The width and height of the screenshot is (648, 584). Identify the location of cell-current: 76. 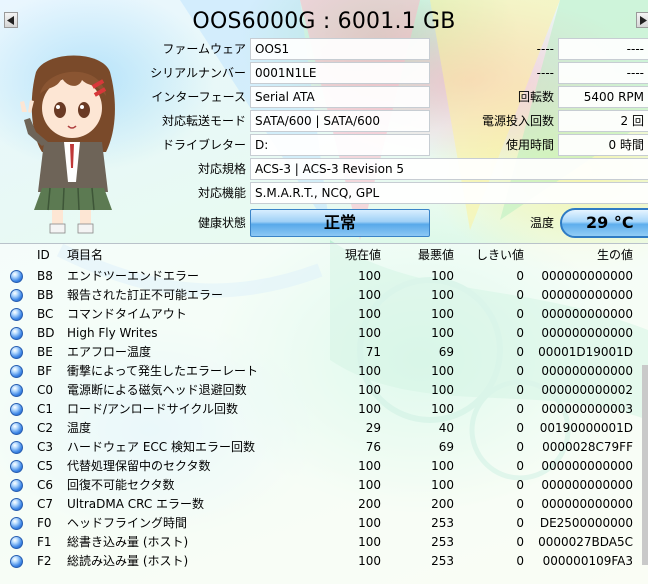
(373, 447).